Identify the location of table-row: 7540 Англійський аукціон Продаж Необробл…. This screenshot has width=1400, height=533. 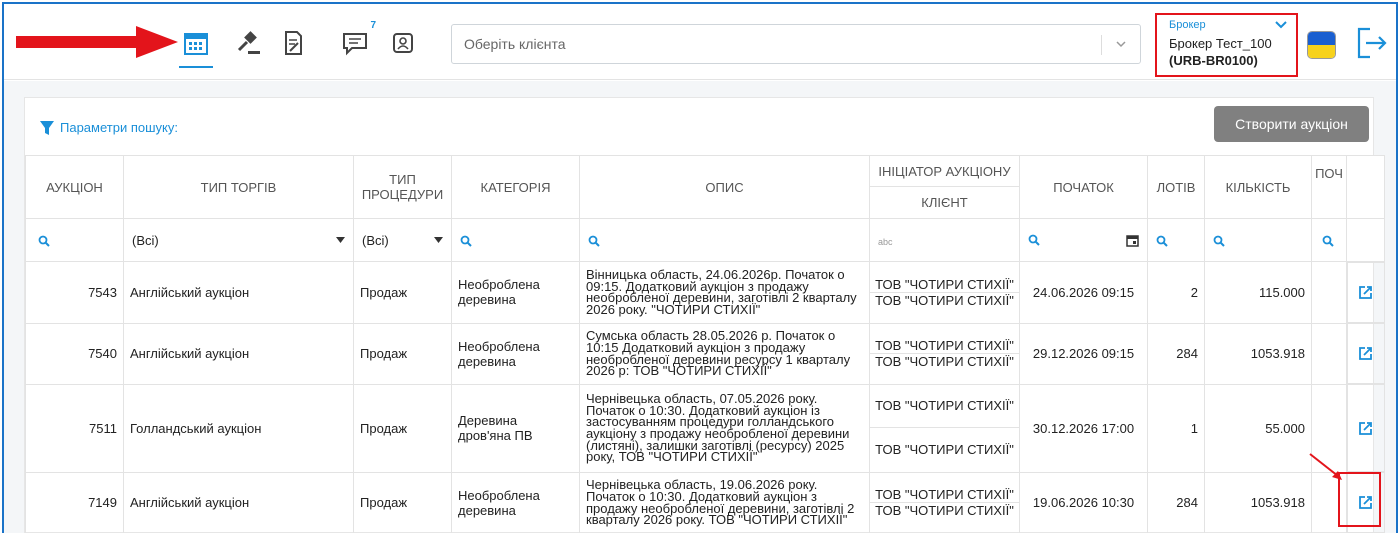
(705, 353).